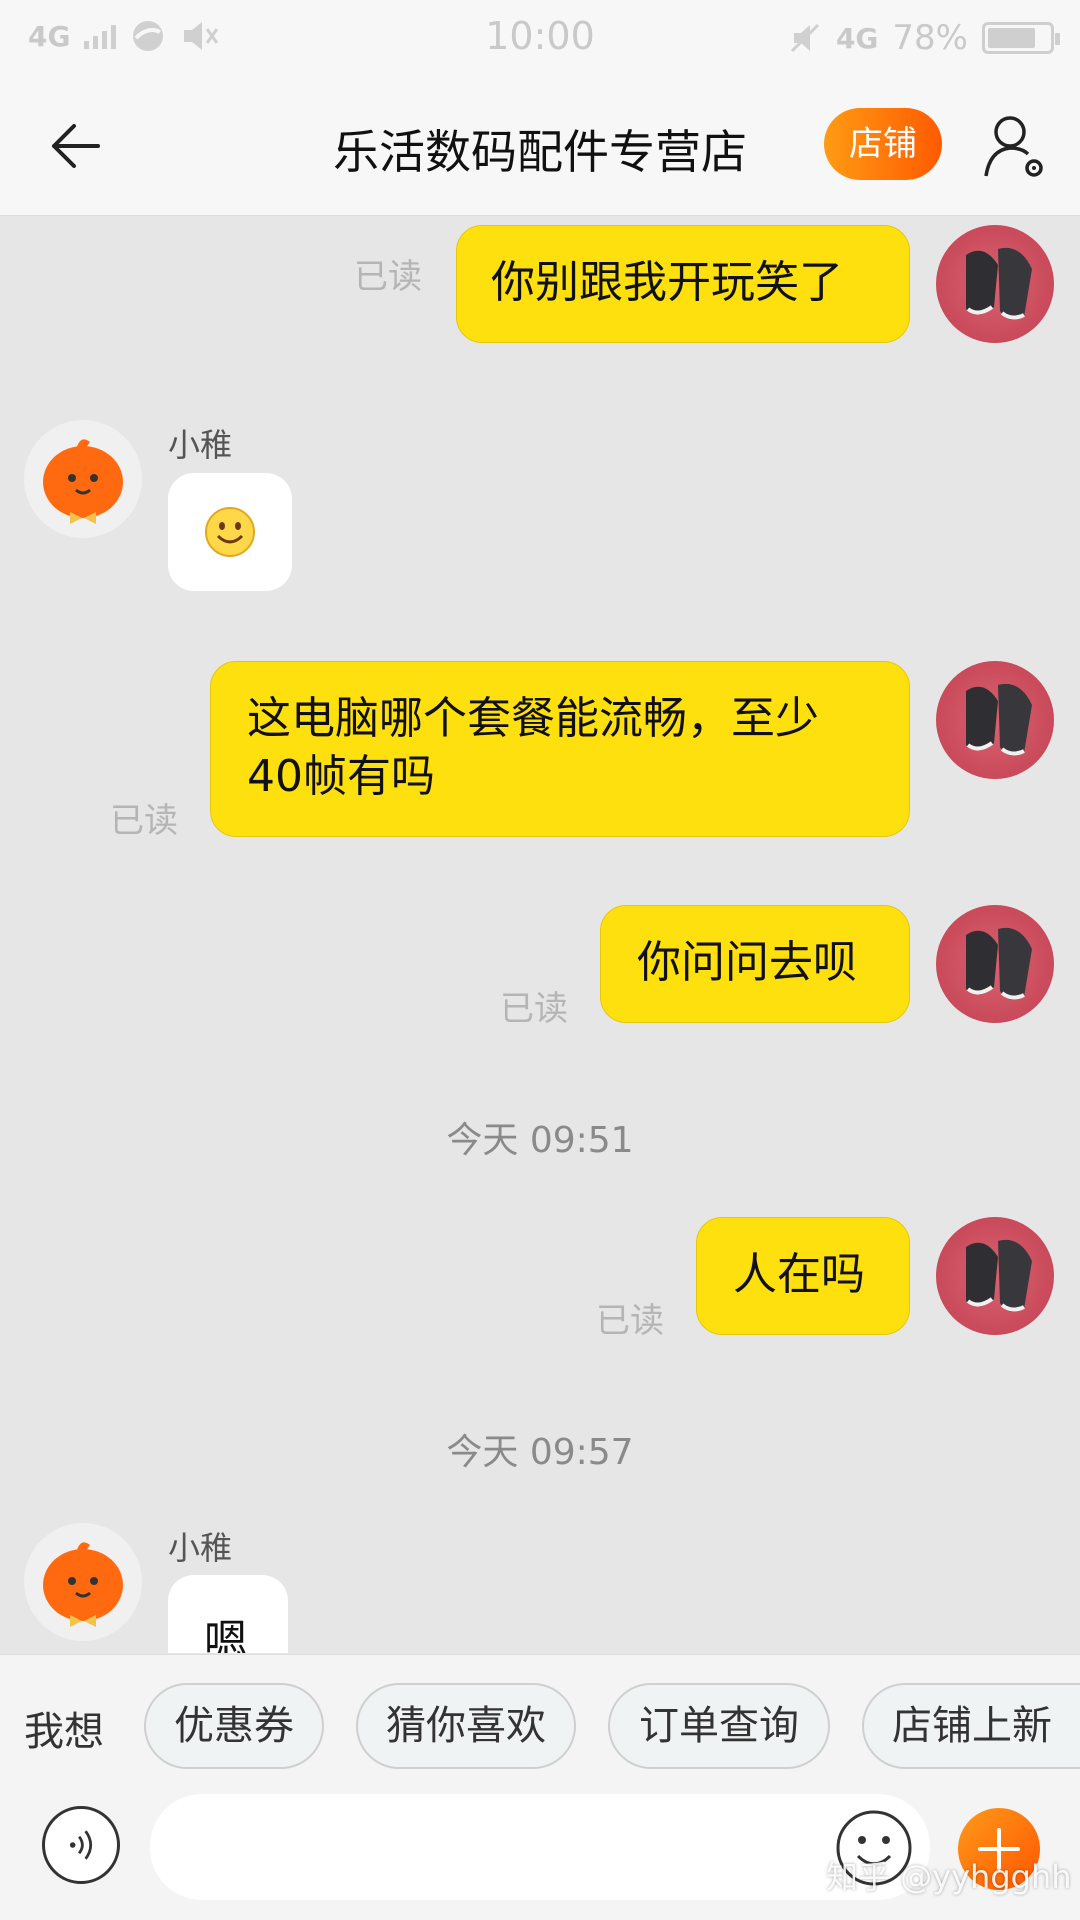 The image size is (1080, 1920). Describe the element at coordinates (799, 1274) in the screenshot. I see `message-text: 人在吗` at that location.